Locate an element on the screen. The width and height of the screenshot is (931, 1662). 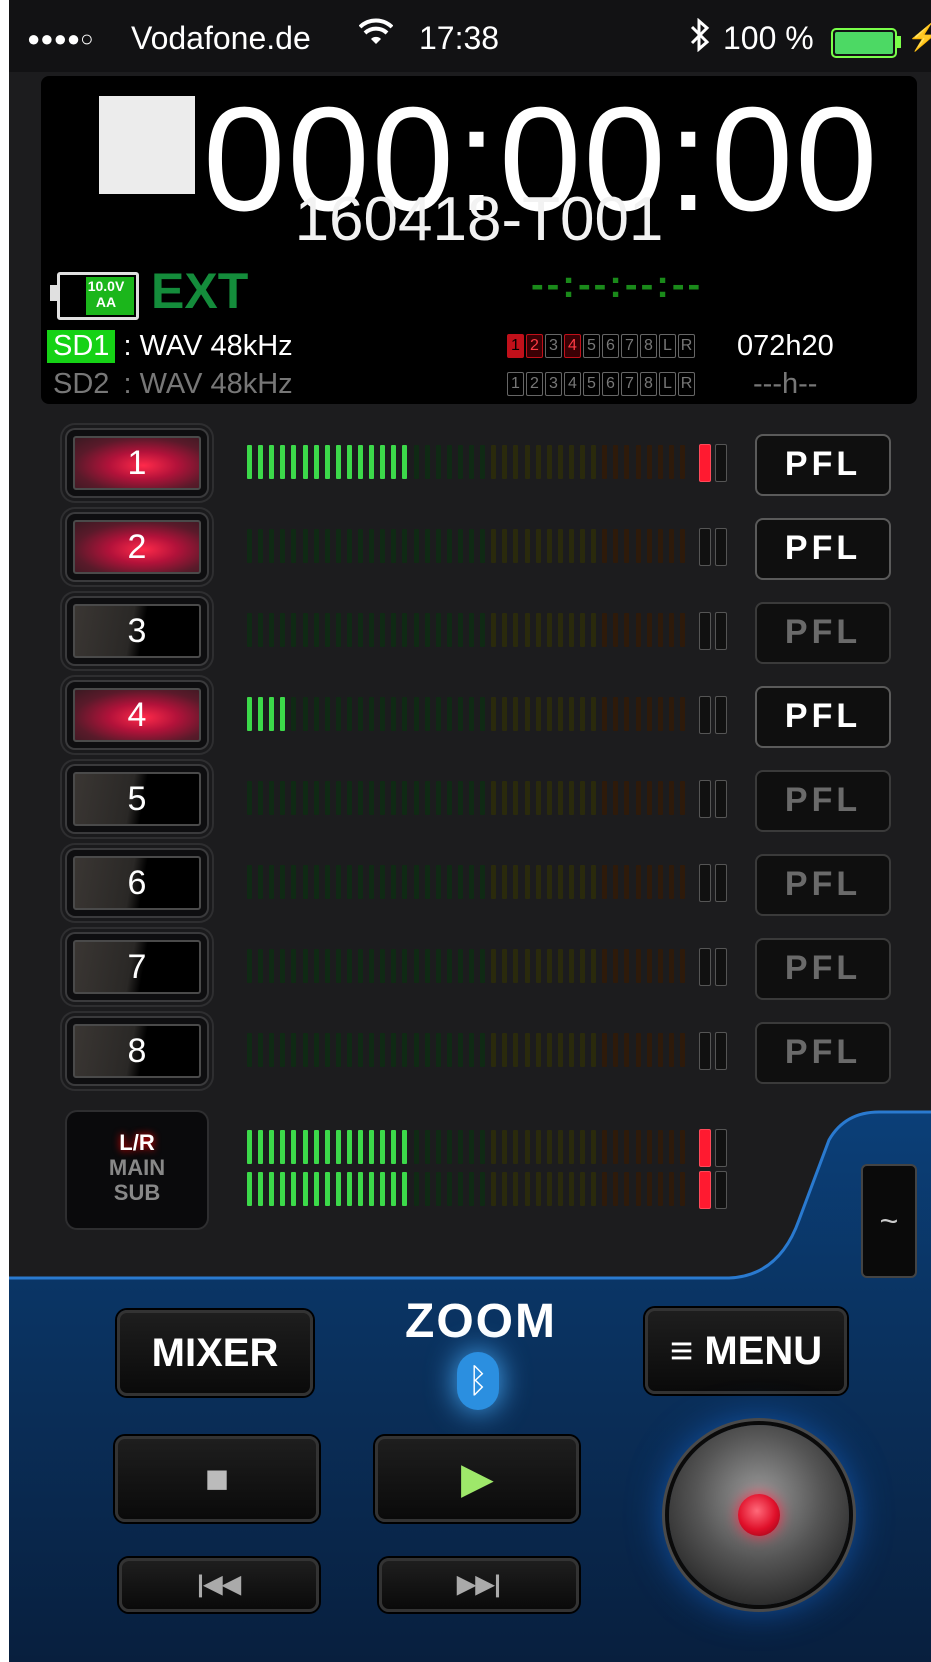
wave-icon: ~ is located at coordinates (889, 1221).